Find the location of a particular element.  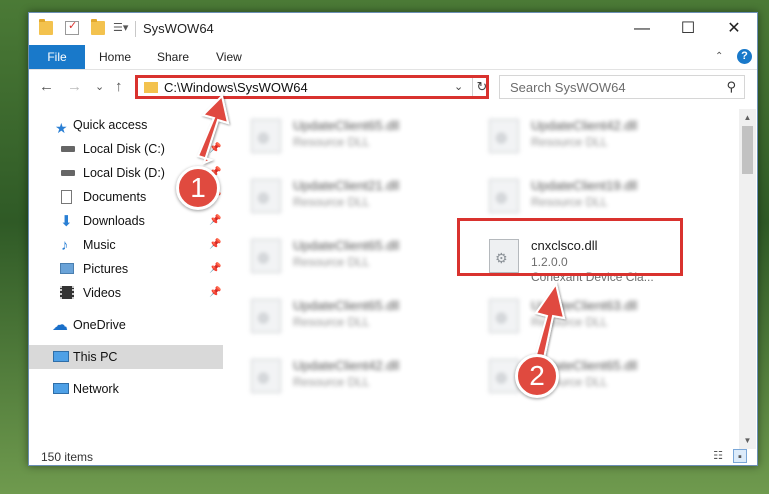

arrow-2-icon is located at coordinates (550, 321).